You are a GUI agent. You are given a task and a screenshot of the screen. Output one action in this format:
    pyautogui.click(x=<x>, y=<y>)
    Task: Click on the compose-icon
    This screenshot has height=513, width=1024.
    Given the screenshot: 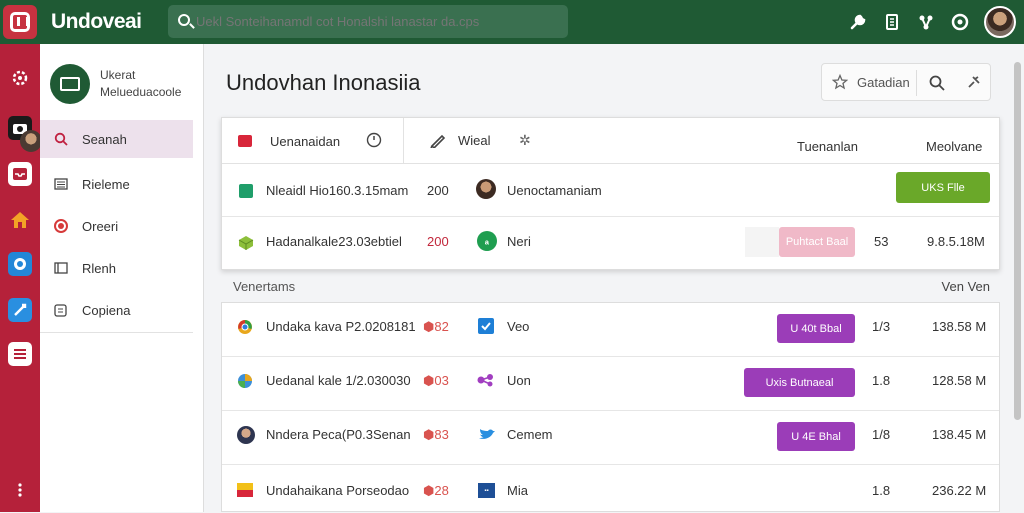 What is the action you would take?
    pyautogui.click(x=20, y=310)
    